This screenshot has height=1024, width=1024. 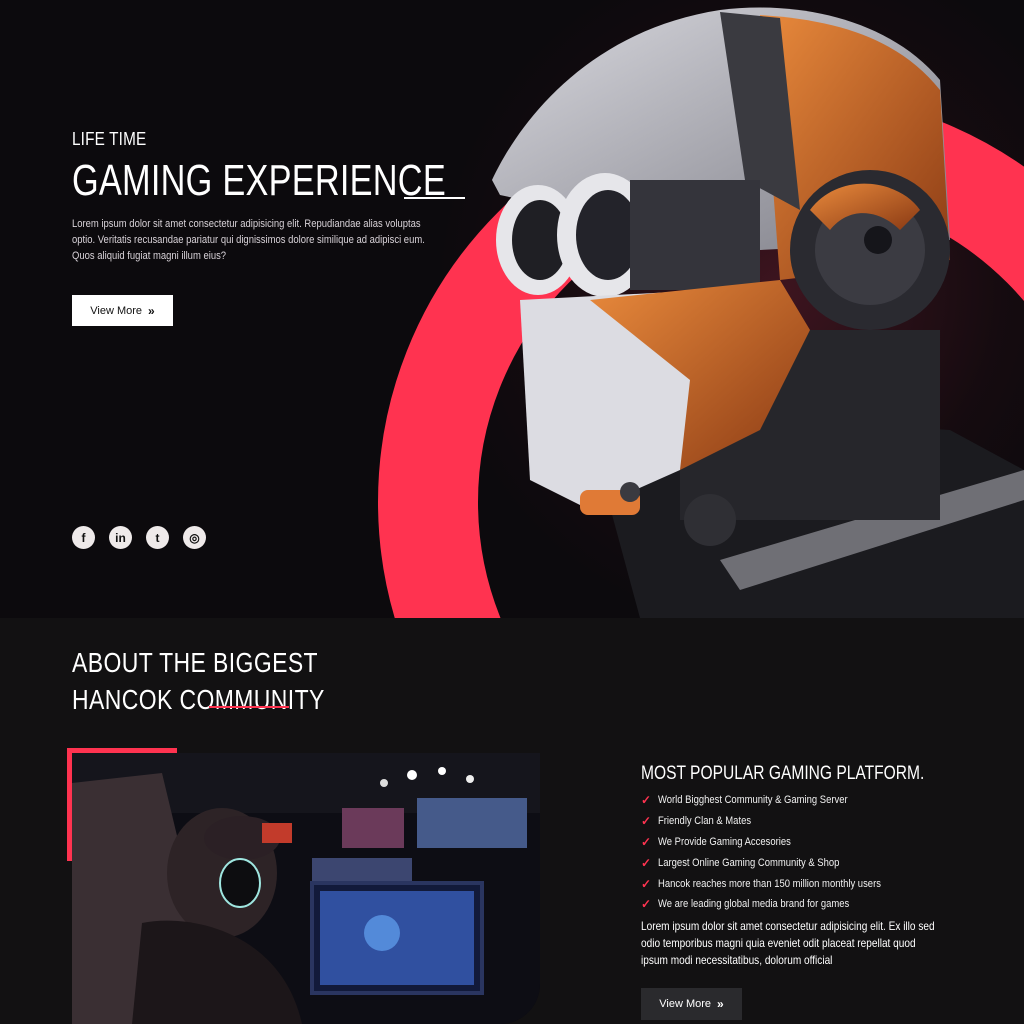 I want to click on about-view-more-button: View More », so click(x=691, y=1004).